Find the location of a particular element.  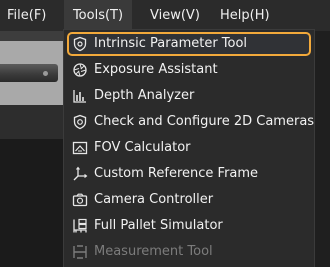

menu-tools: Tools(T) is located at coordinates (98, 15).